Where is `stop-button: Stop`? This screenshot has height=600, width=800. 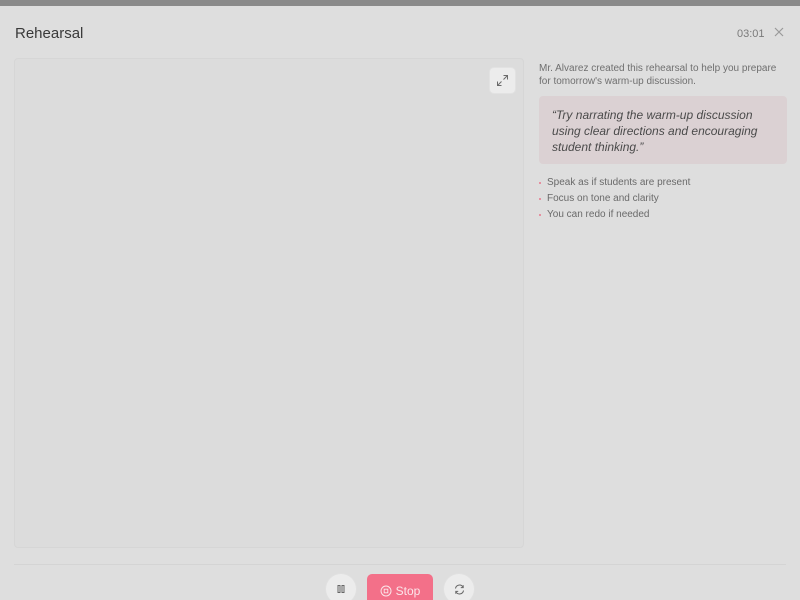
stop-button: Stop is located at coordinates (400, 587).